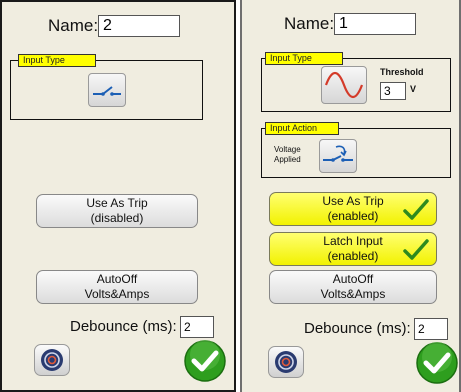 This screenshot has width=461, height=392. I want to click on threshold-label: Threshold, so click(402, 72).